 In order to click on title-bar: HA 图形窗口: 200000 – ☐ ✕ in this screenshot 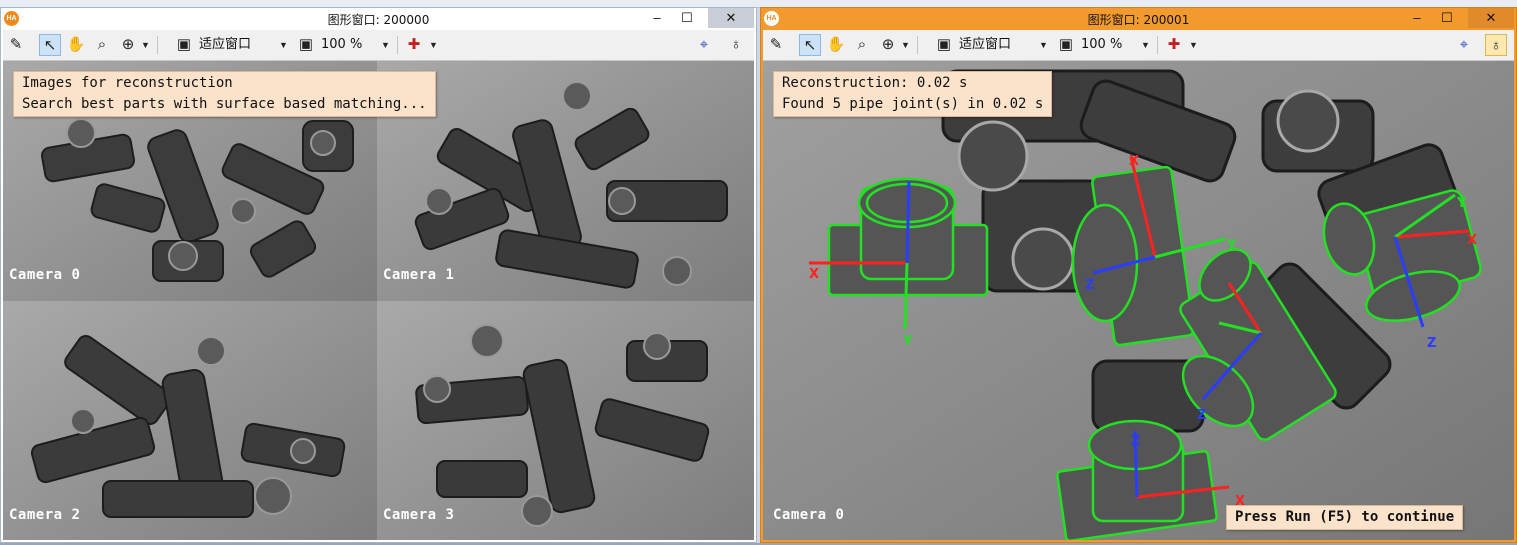, I will do `click(378, 19)`.